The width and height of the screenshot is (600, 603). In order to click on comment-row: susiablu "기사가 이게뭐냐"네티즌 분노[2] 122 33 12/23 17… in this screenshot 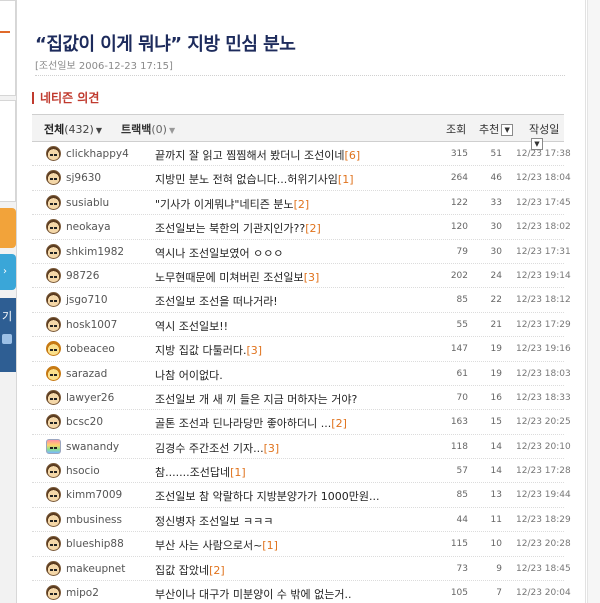, I will do `click(301, 203)`.